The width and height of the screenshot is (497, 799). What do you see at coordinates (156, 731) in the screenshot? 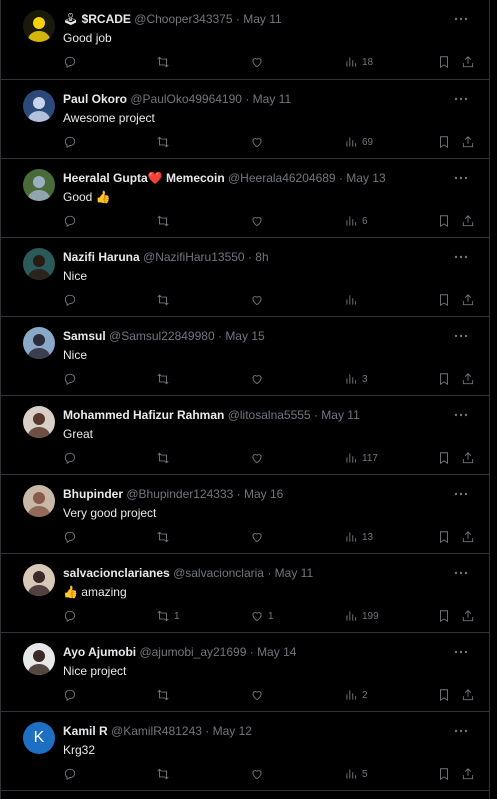
I see `user-handle: @KamilR481243` at bounding box center [156, 731].